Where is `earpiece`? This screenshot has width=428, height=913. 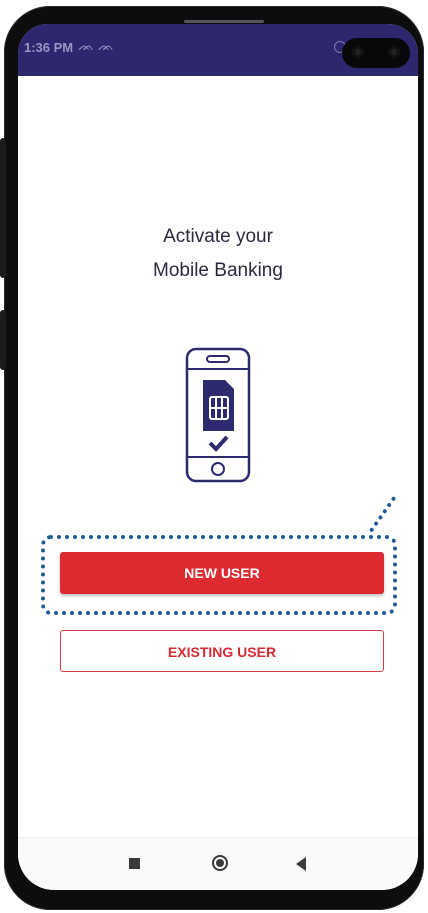 earpiece is located at coordinates (224, 21).